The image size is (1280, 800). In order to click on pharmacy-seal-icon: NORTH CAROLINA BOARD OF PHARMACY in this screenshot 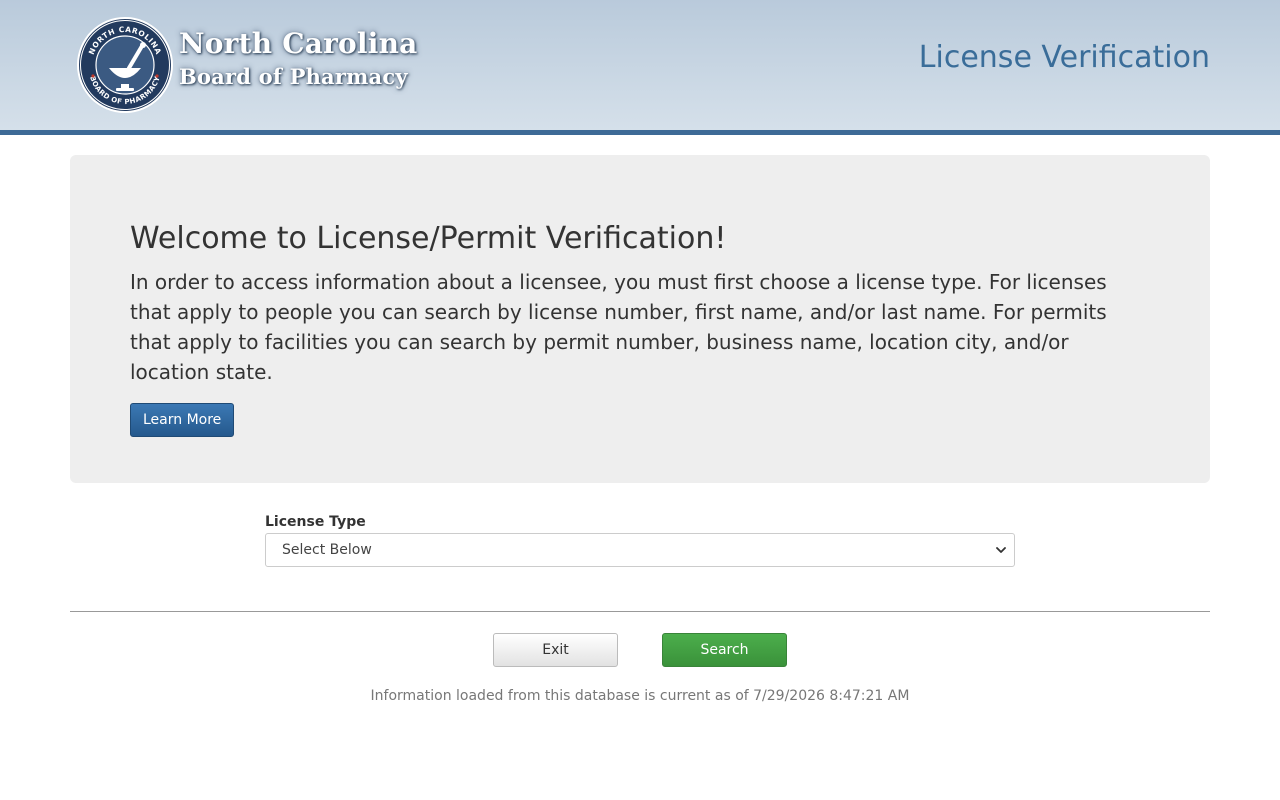, I will do `click(125, 65)`.